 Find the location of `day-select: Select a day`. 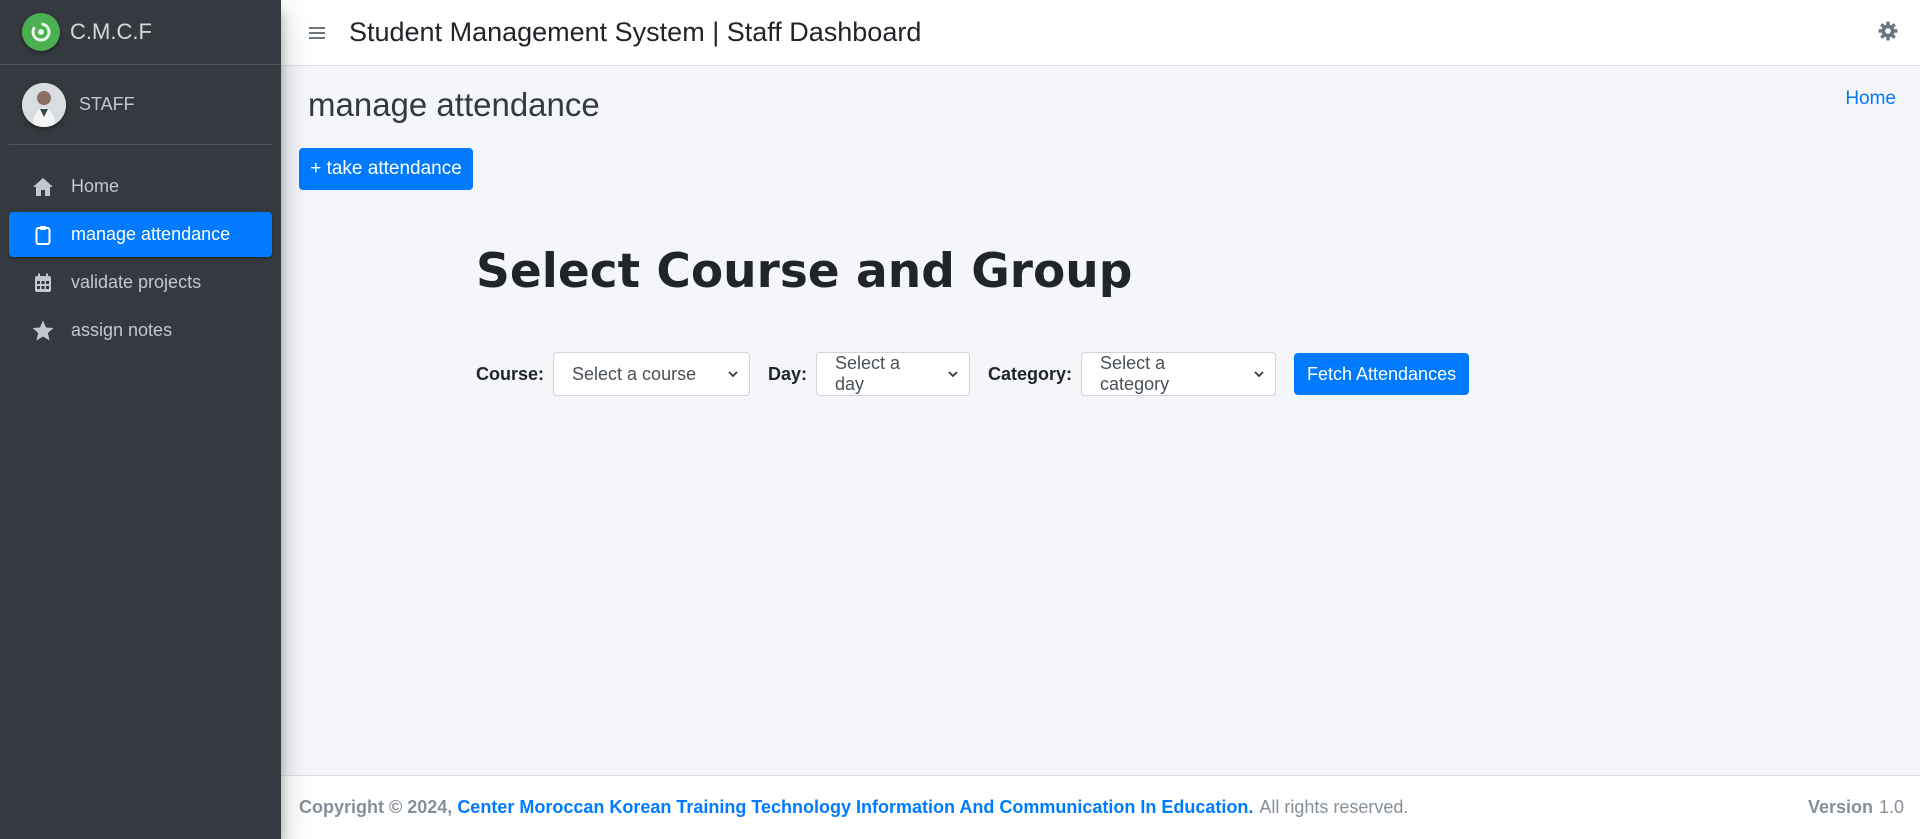

day-select: Select a day is located at coordinates (893, 374).